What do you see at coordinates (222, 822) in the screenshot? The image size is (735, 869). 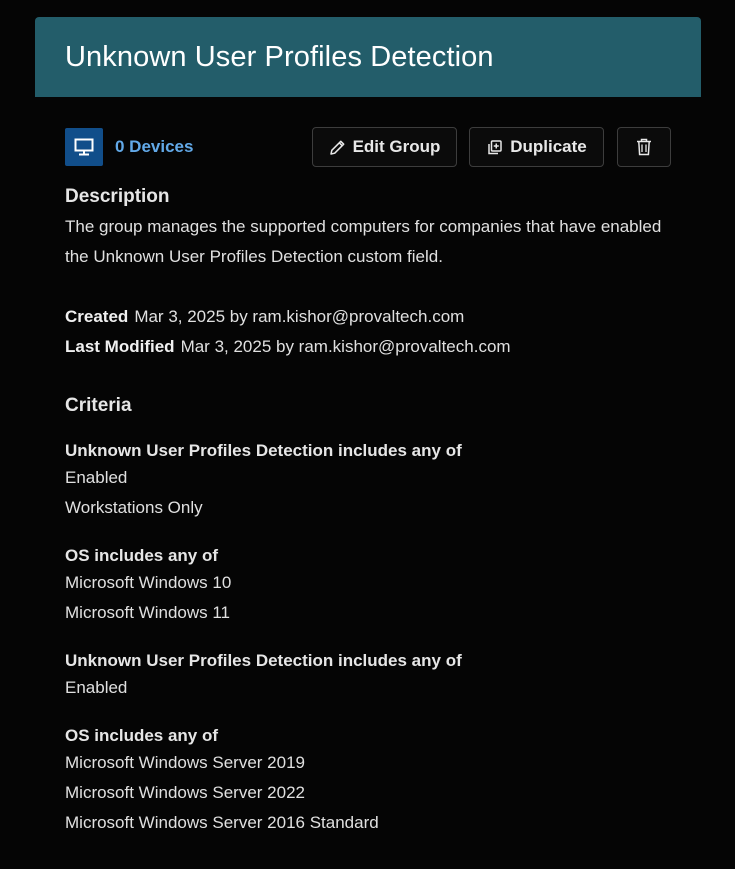 I see `criteria-value: Microsoft Windows Server 2016 Standard` at bounding box center [222, 822].